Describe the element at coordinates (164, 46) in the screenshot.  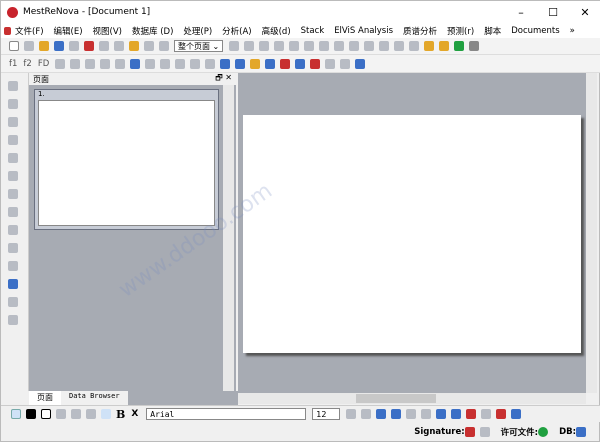
I see `redo-icon` at that location.